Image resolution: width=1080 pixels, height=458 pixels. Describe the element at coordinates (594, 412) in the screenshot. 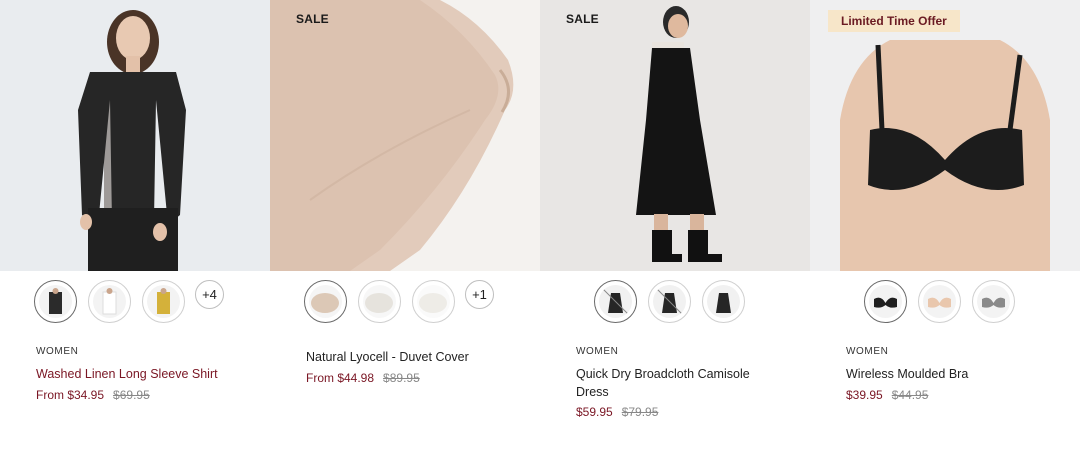

I see `current-price: $59.95` at that location.